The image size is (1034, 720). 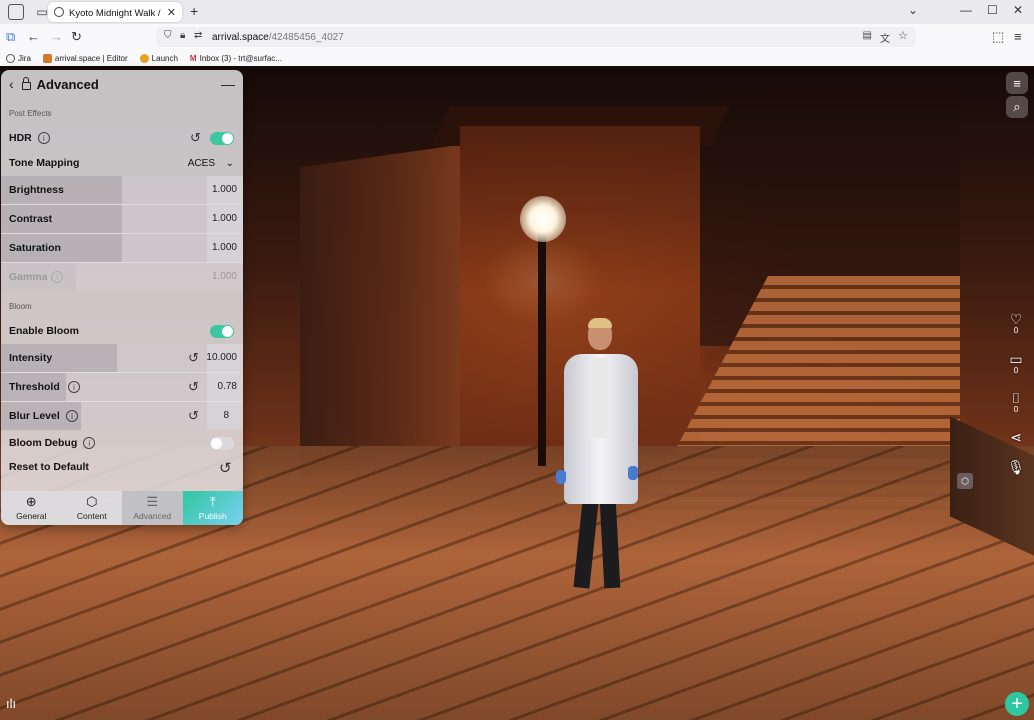 I want to click on brightness-slider: Brightness 1.000, so click(x=122, y=190).